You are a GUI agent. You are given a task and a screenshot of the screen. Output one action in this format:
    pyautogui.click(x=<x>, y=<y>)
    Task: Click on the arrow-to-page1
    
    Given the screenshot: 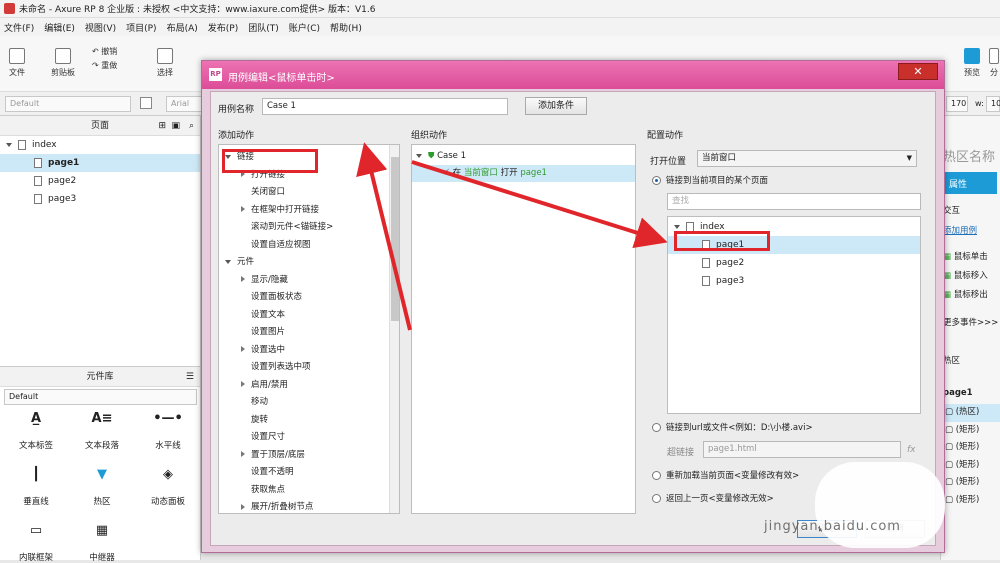 What is the action you would take?
    pyautogui.click(x=539, y=204)
    